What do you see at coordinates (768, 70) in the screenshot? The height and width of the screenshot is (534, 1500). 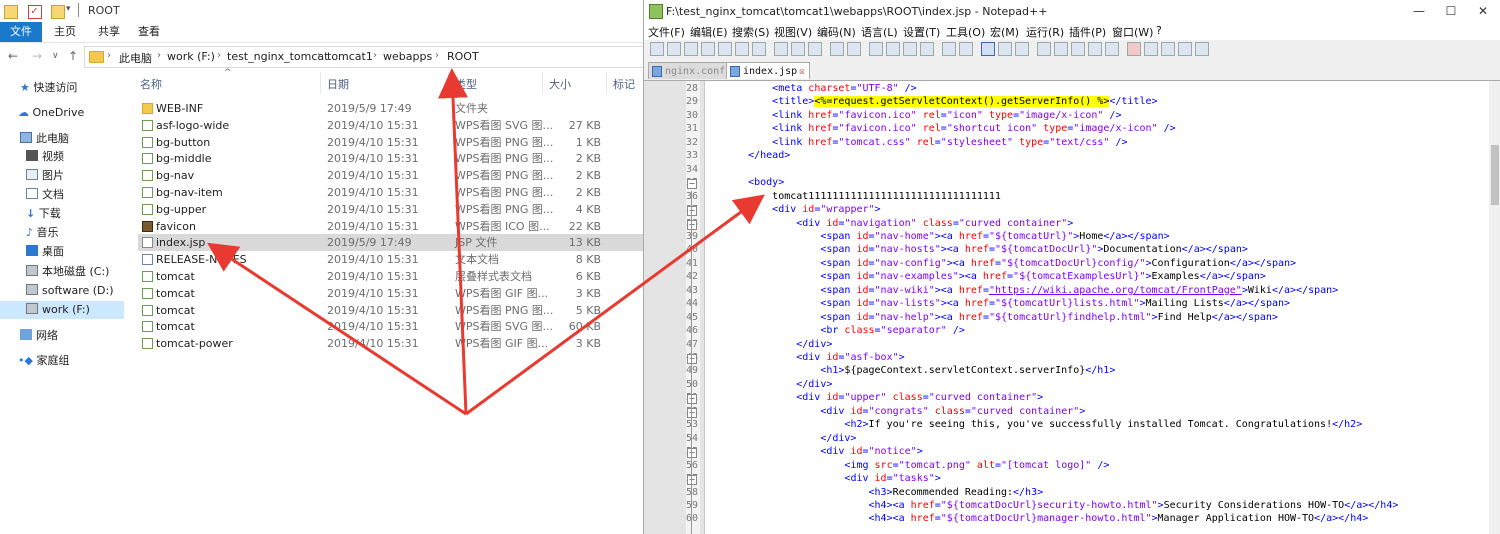 I see `tab-index-jsp: index.jsp ☒` at bounding box center [768, 70].